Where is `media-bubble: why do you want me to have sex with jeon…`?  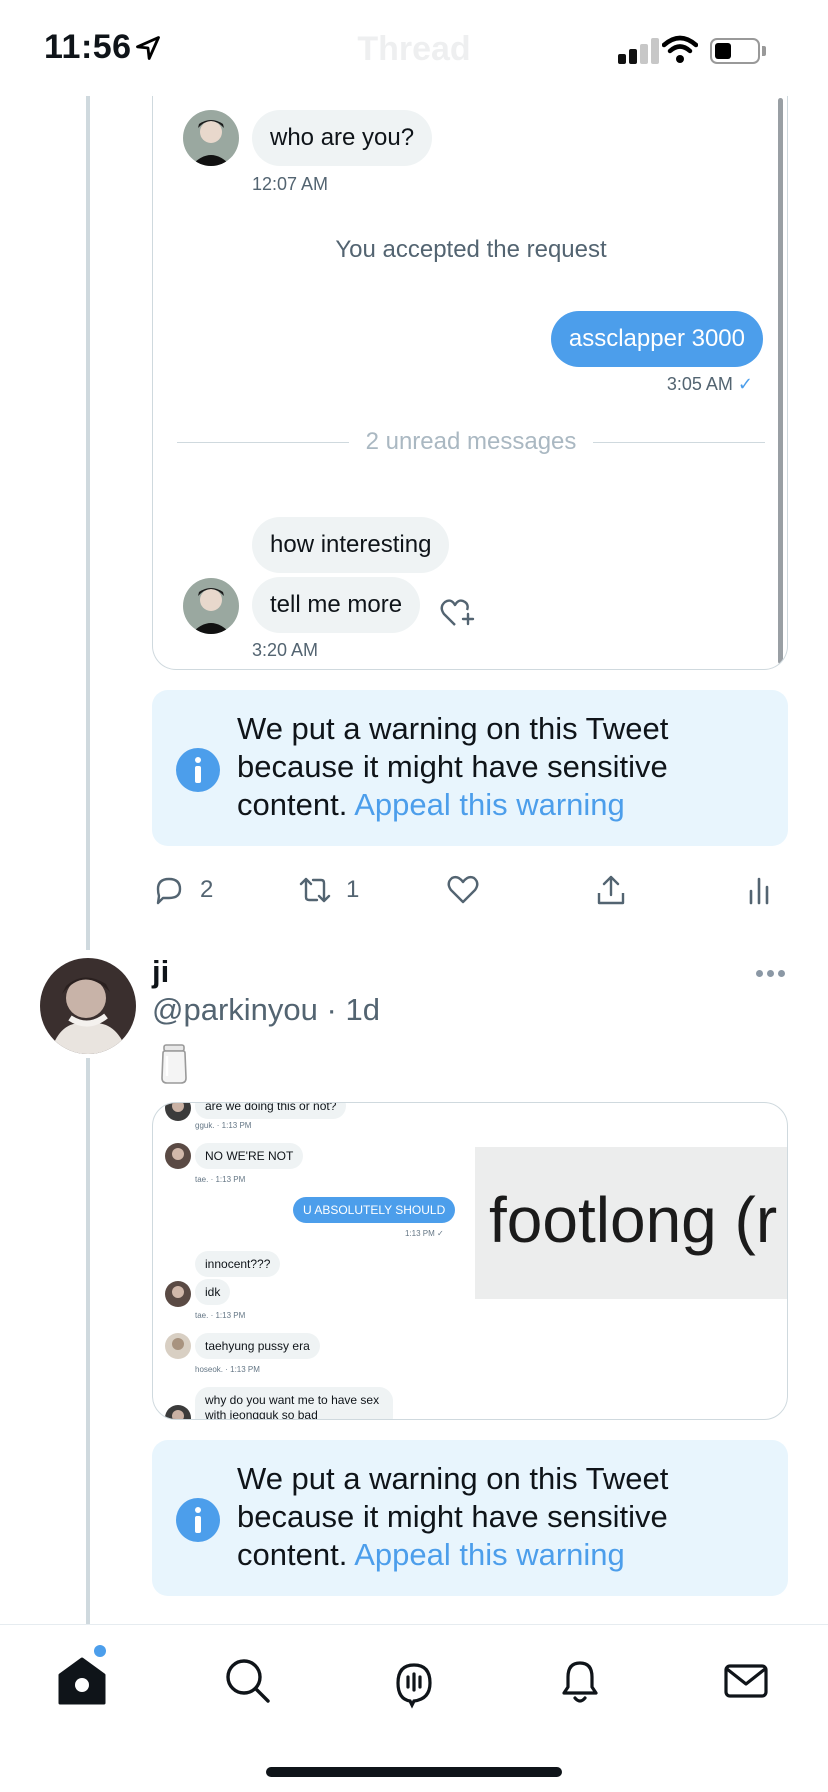 media-bubble: why do you want me to have sex with jeon… is located at coordinates (294, 1403).